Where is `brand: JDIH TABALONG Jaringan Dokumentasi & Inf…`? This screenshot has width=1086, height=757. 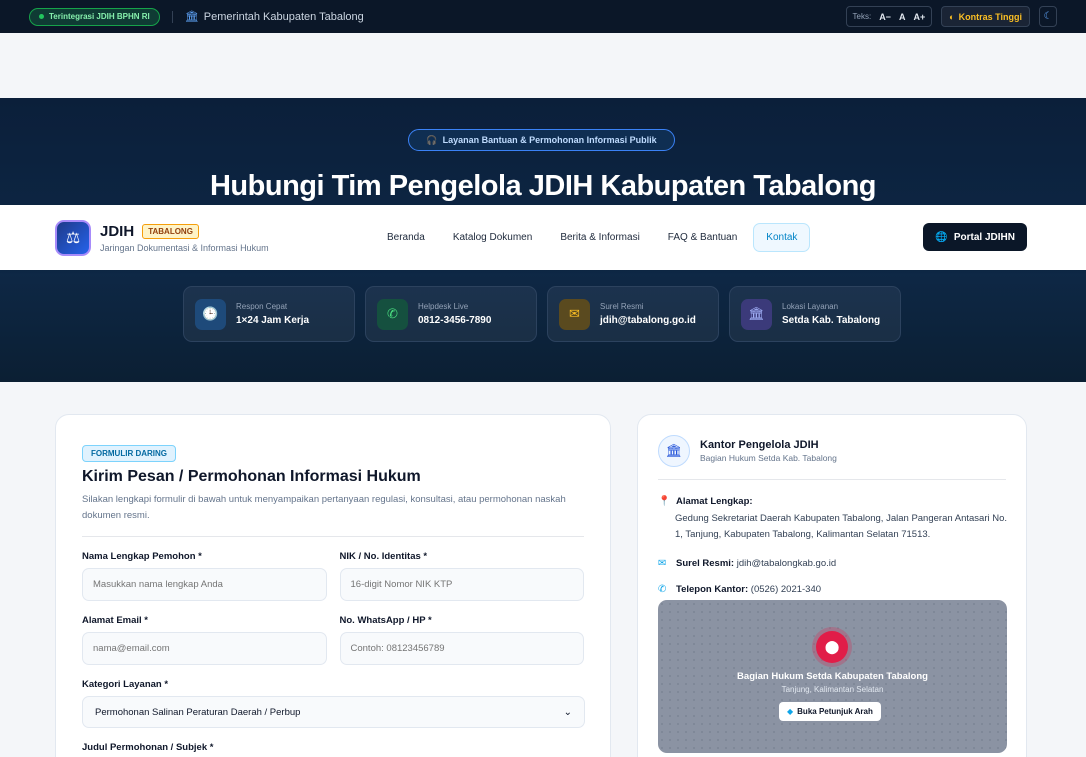
brand: JDIH TABALONG Jaringan Dokumentasi & Inf… is located at coordinates (184, 238).